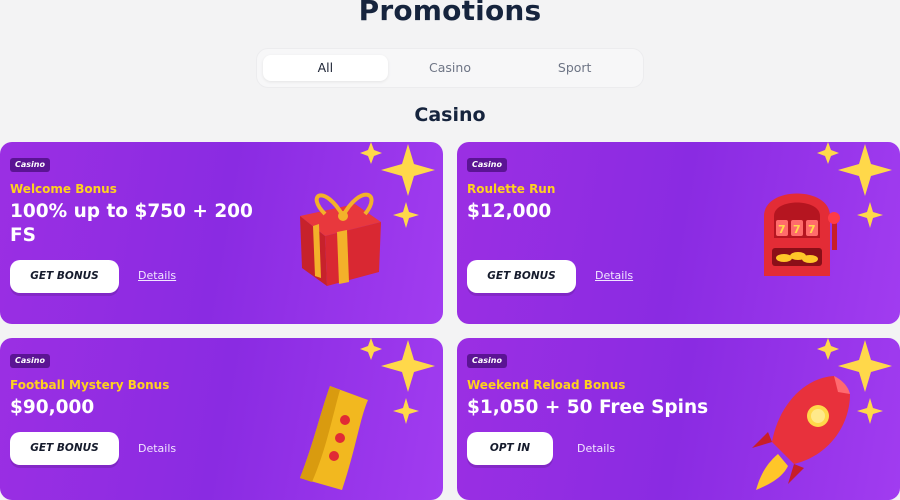 This screenshot has height=500, width=900. Describe the element at coordinates (325, 68) in the screenshot. I see `tab-all: All` at that location.